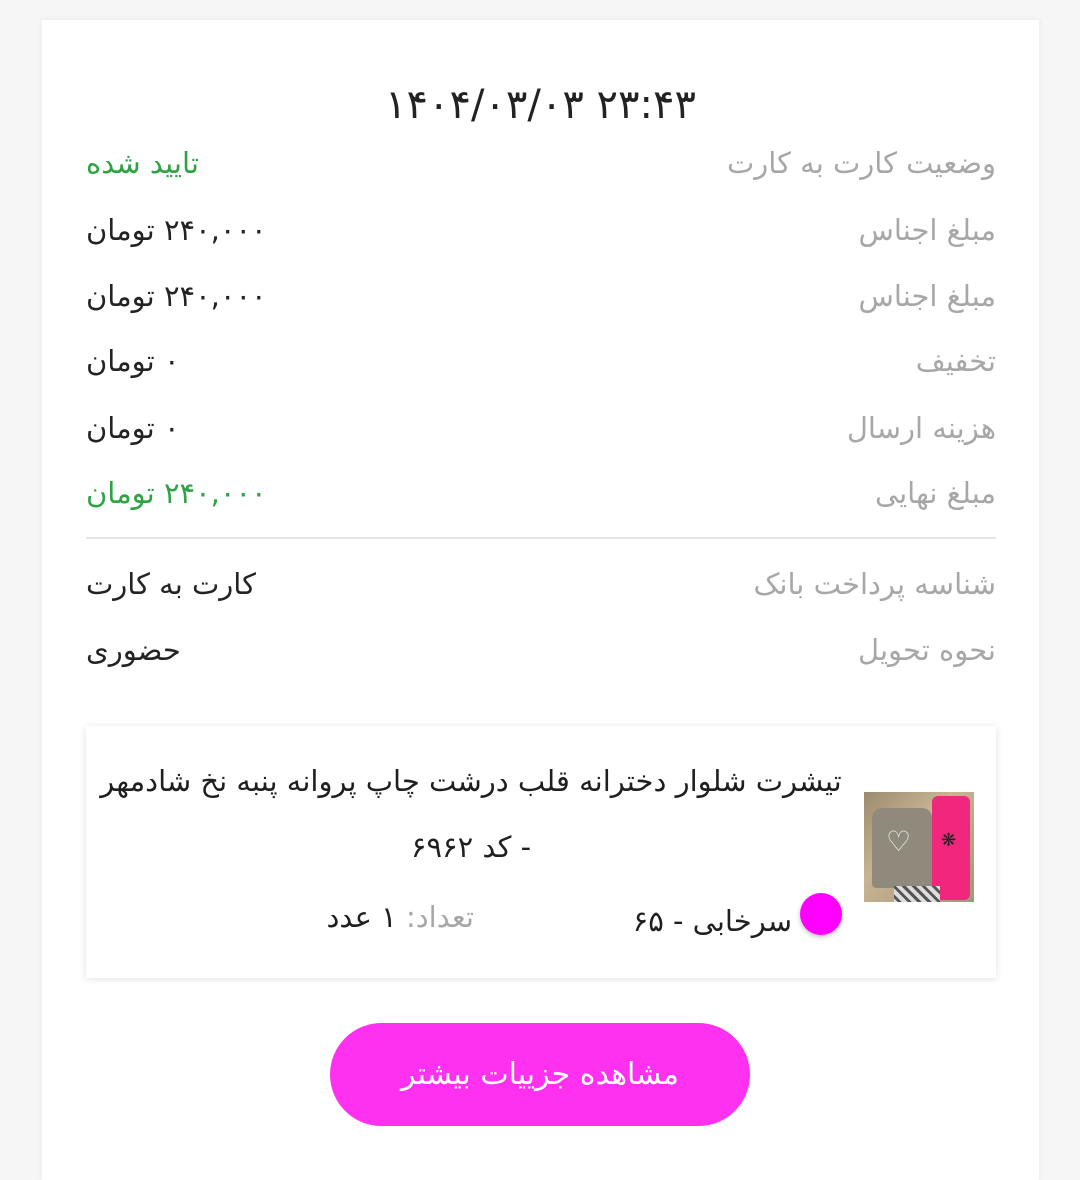  Describe the element at coordinates (541, 230) in the screenshot. I see `row-items-amount: مبلغ اجناس ۲۴۰,۰۰۰ تومان` at that location.